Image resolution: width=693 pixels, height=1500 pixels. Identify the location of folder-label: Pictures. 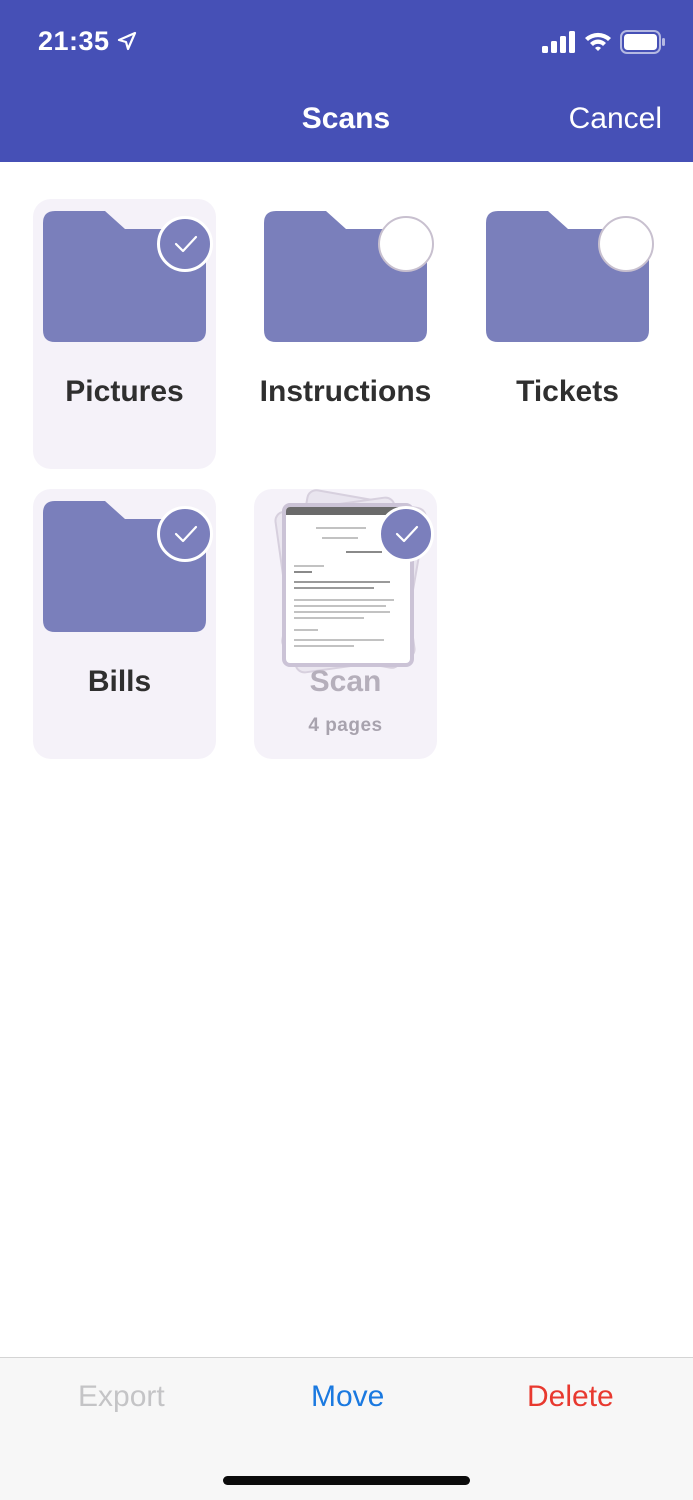
(124, 391).